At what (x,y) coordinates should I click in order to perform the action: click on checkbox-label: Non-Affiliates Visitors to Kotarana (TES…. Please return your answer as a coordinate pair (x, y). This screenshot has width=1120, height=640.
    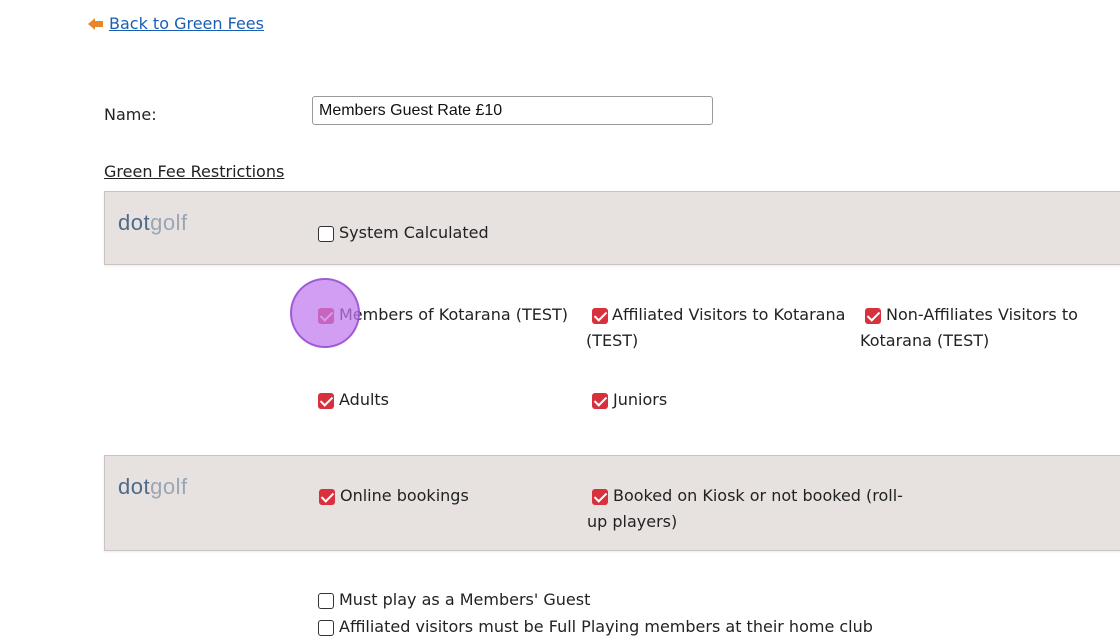
    Looking at the image, I should click on (969, 327).